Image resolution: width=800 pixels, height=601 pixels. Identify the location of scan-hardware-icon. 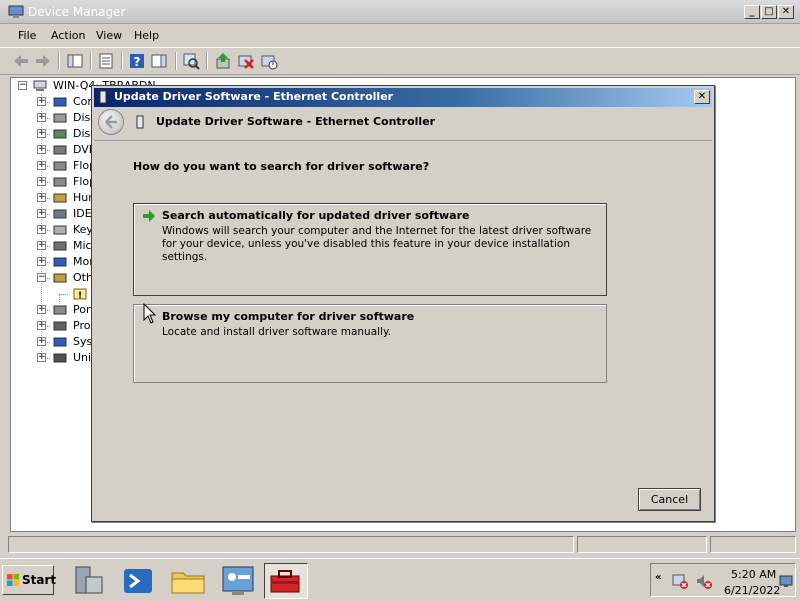
(191, 61).